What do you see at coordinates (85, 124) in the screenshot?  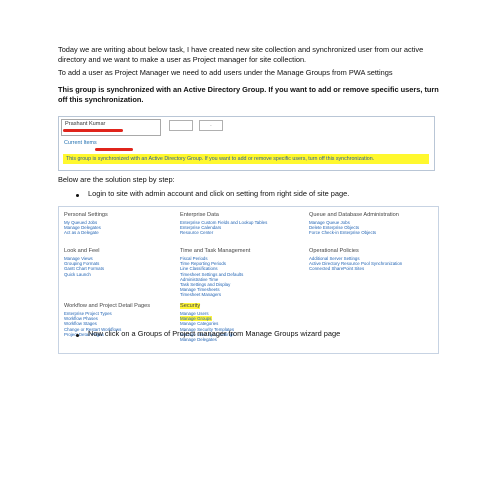 I see `user-name-text: Prashant Kumar` at bounding box center [85, 124].